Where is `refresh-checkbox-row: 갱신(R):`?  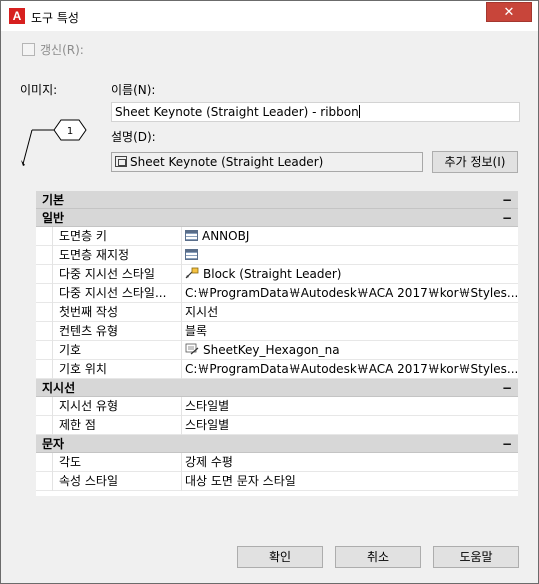
refresh-checkbox-row: 갱신(R): is located at coordinates (53, 49).